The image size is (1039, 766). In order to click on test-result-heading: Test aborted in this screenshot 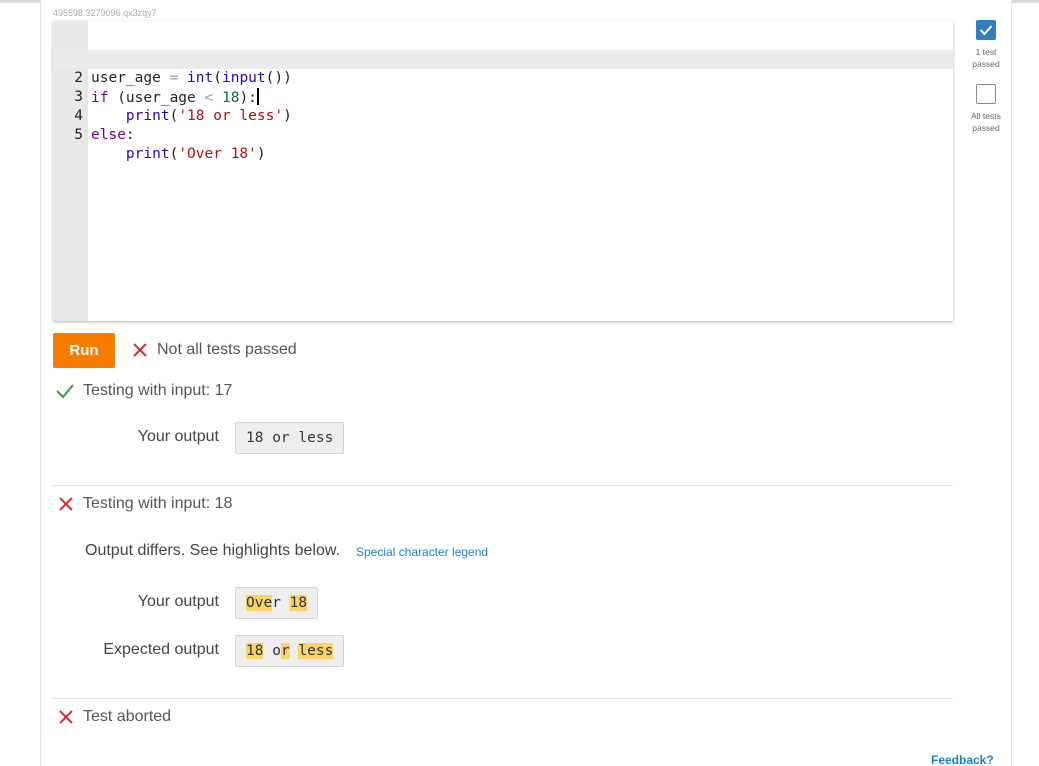, I will do `click(114, 717)`.